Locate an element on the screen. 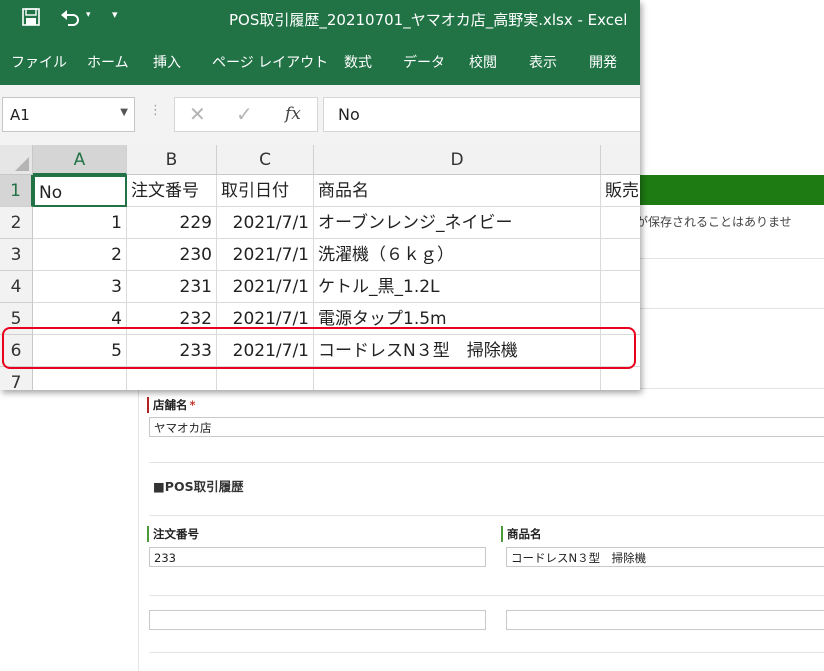 The image size is (824, 671). formula-bar: A1 ▼ ⋮ ✕ ✓ fx No is located at coordinates (320, 115).